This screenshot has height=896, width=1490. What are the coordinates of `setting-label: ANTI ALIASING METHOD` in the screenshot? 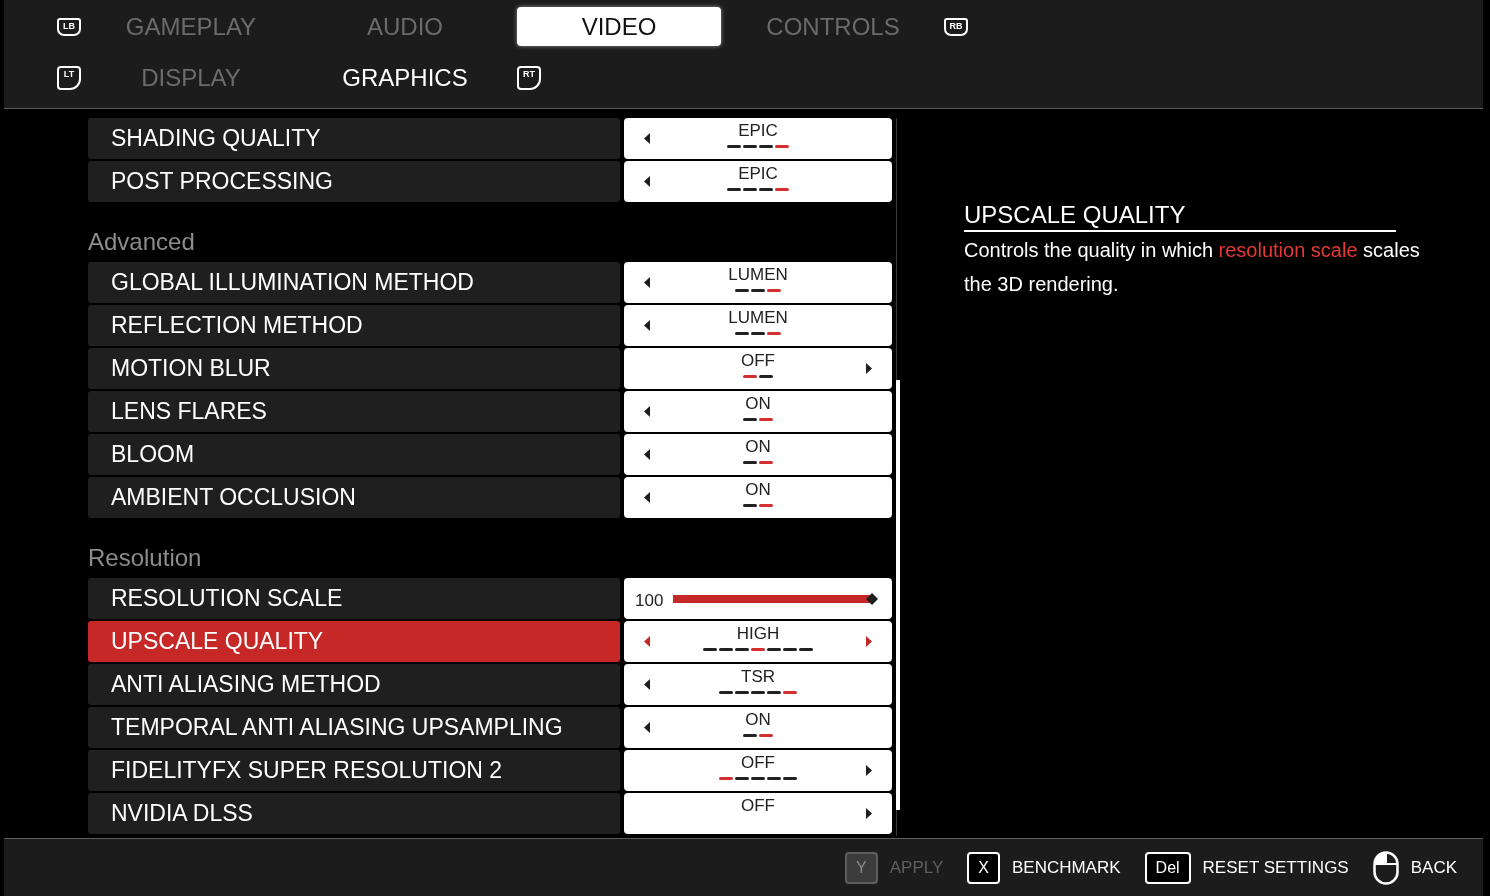 It's located at (354, 684).